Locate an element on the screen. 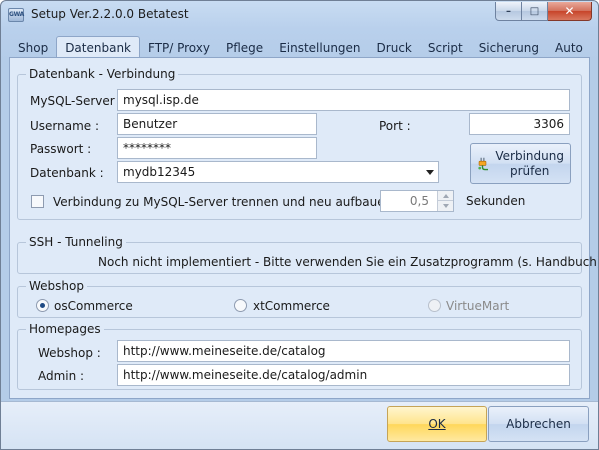 Image resolution: width=599 pixels, height=450 pixels. radio-xtcommerce is located at coordinates (240, 305).